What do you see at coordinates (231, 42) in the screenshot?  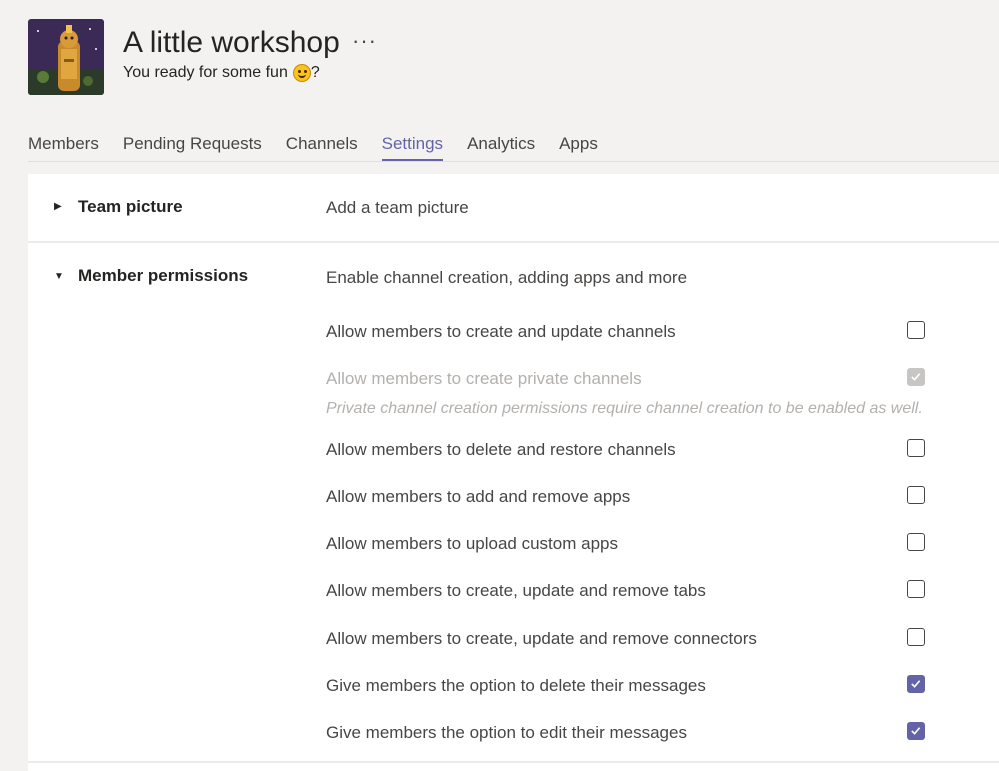 I see `team-name: A little workshop` at bounding box center [231, 42].